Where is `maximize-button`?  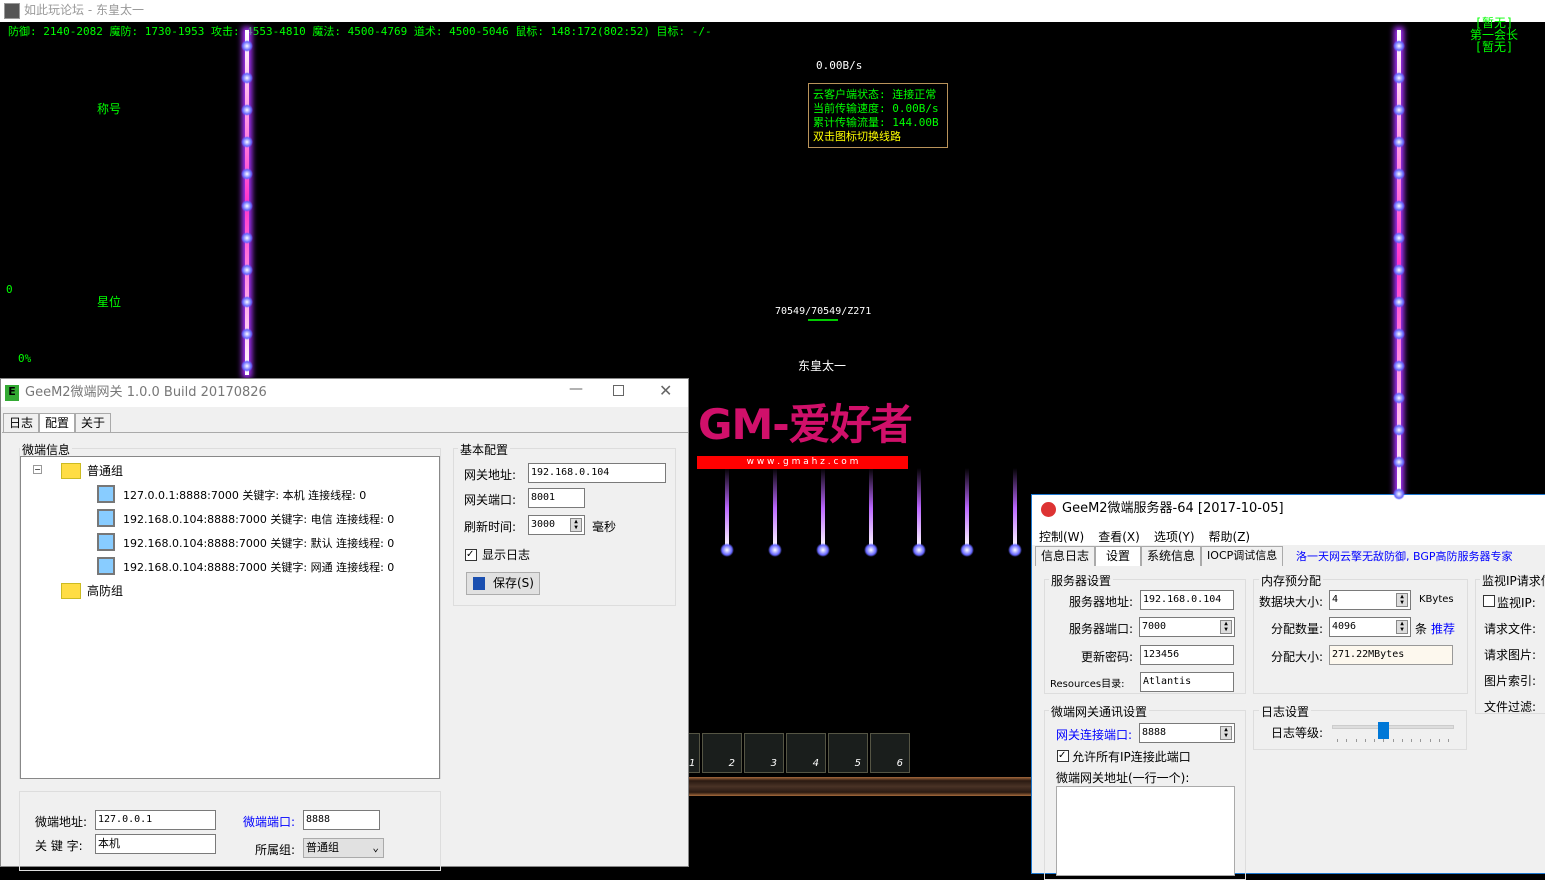 maximize-button is located at coordinates (618, 390).